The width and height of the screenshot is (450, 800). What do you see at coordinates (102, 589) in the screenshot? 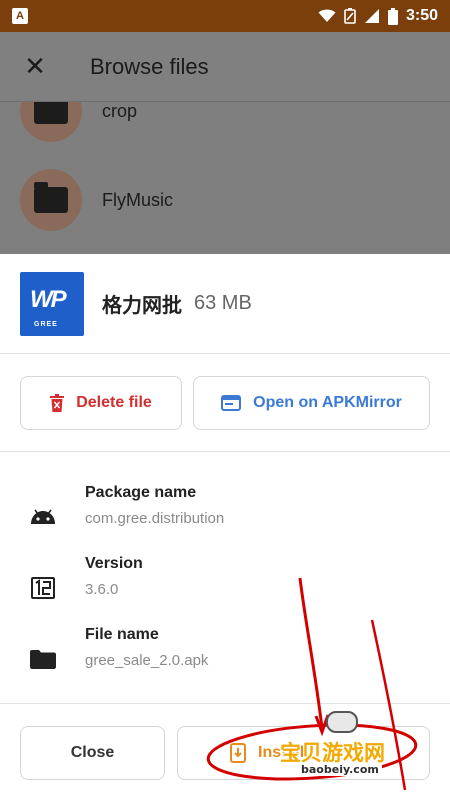
I see `detail-value: 3.6.0` at bounding box center [102, 589].